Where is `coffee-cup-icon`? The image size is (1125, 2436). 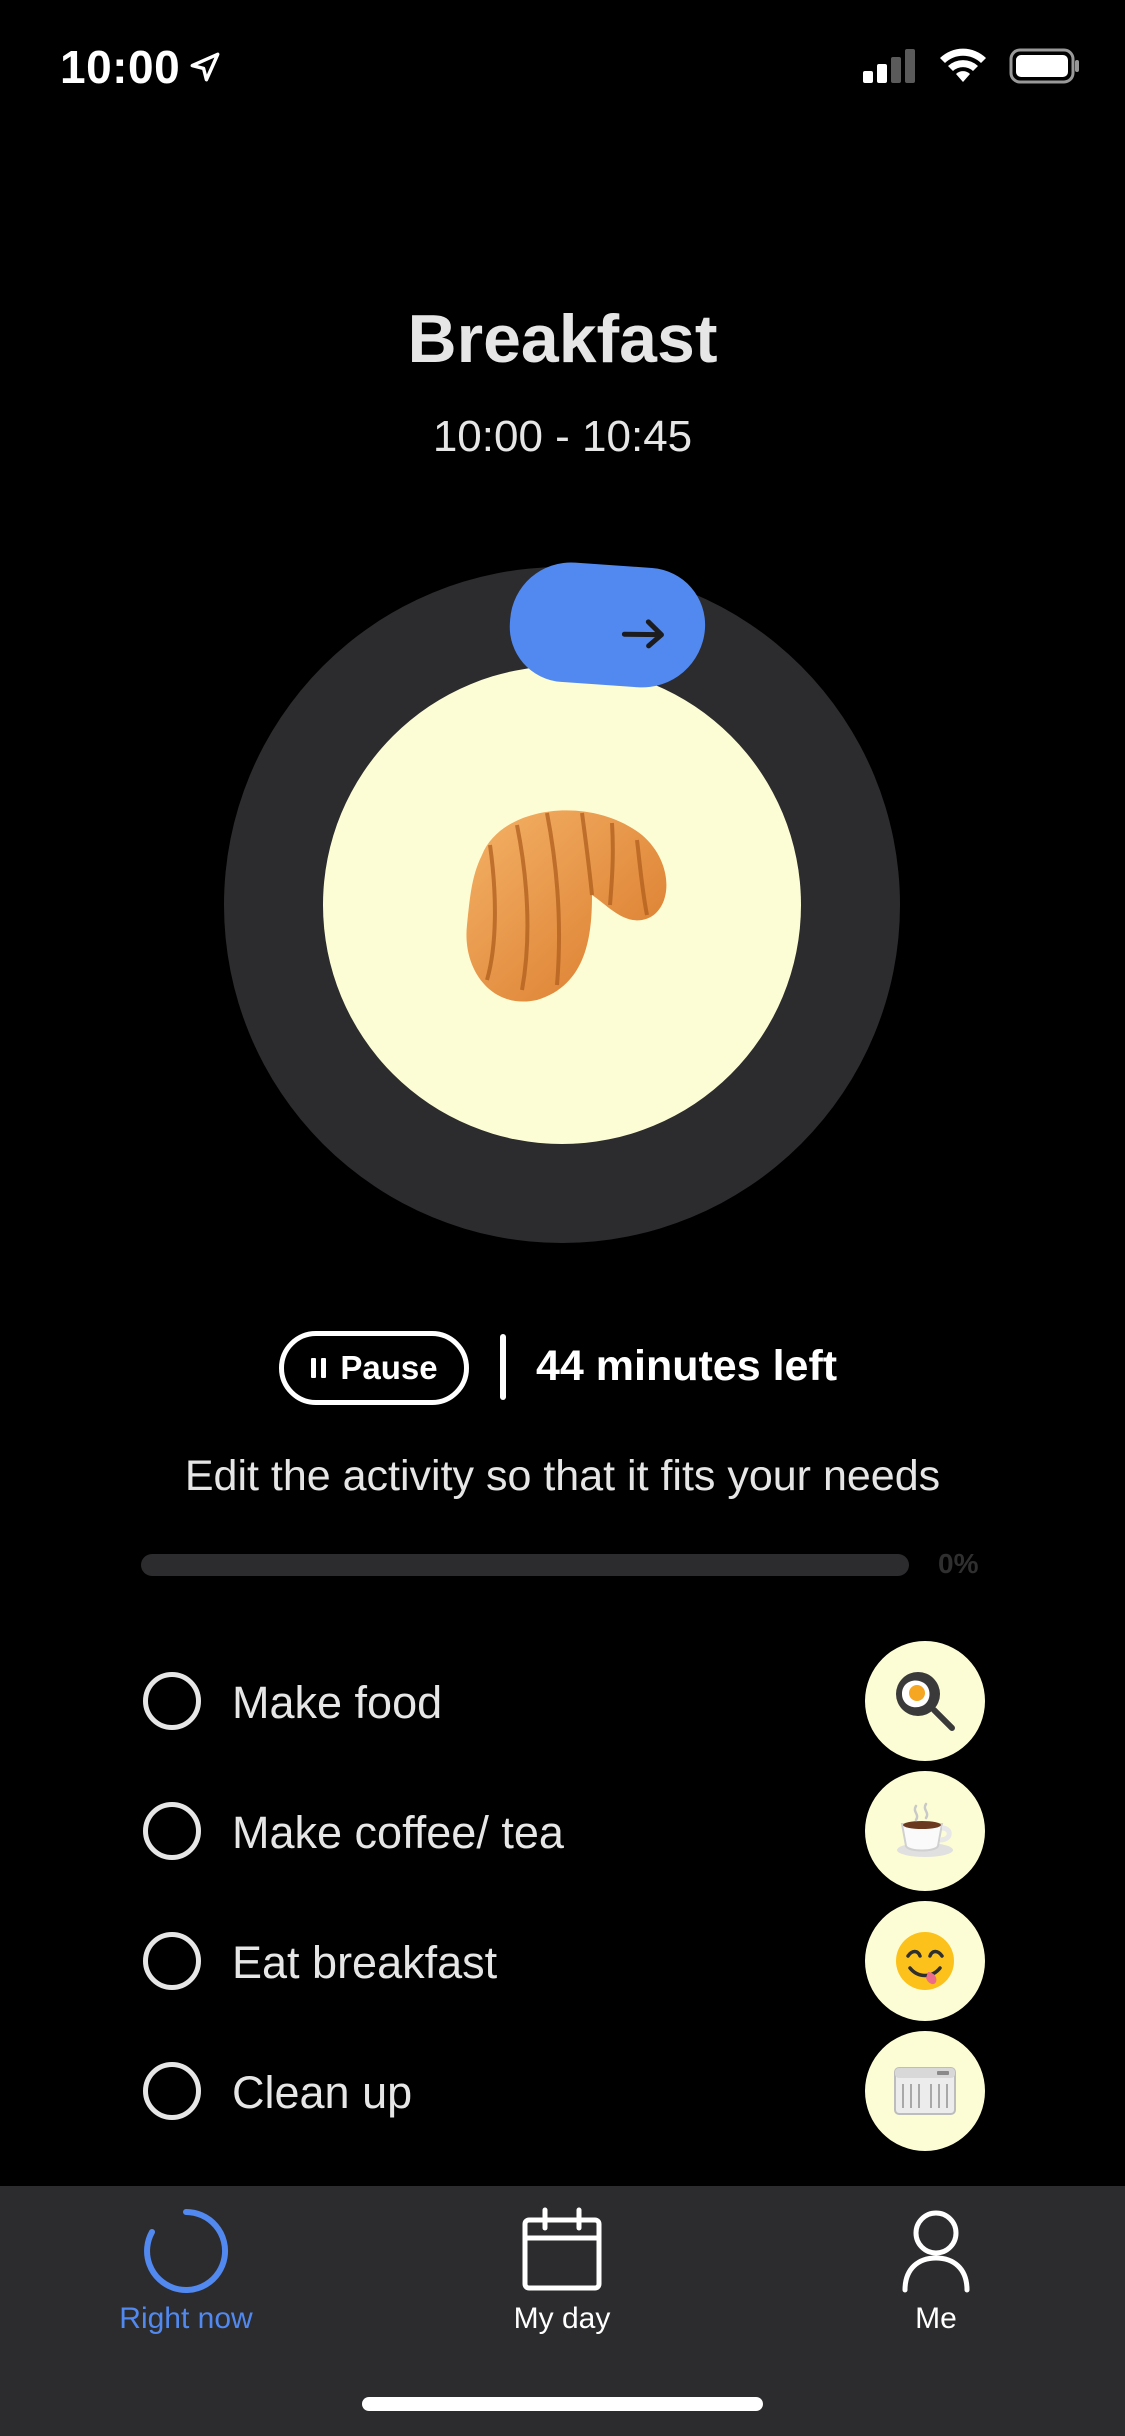 coffee-cup-icon is located at coordinates (925, 1829).